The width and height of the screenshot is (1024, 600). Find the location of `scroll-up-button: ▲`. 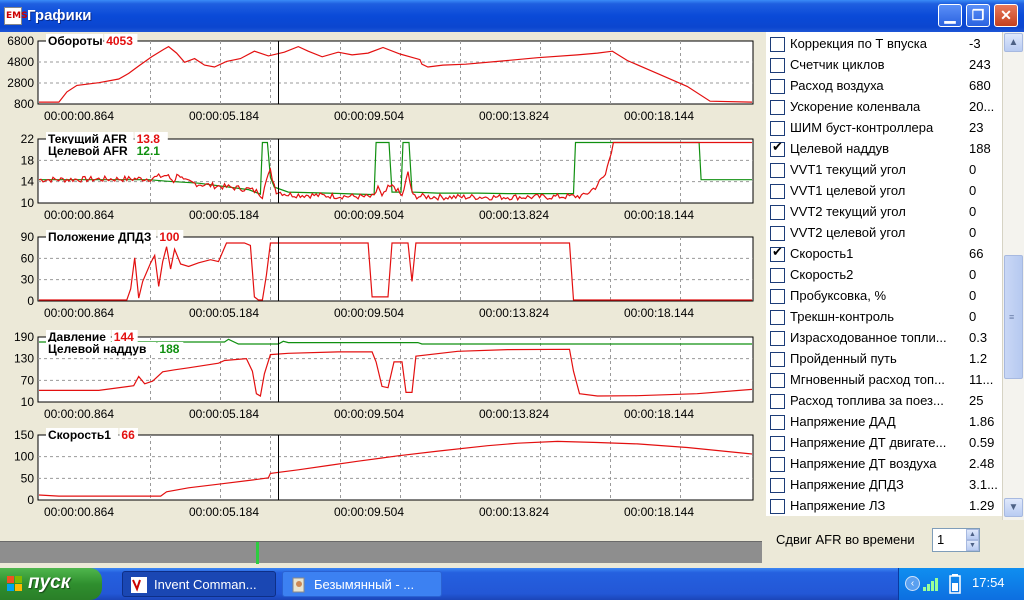

scroll-up-button: ▲ is located at coordinates (1013, 42).